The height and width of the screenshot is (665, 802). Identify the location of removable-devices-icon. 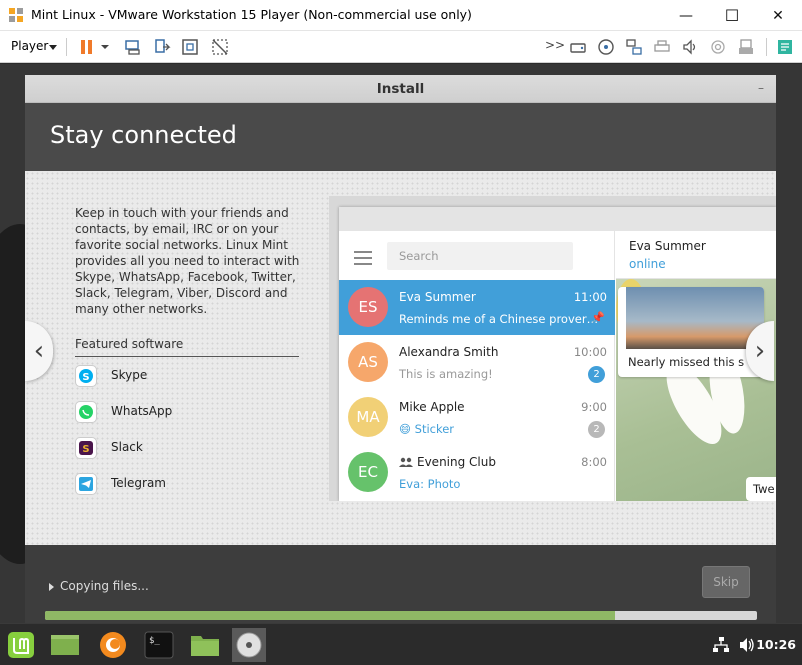
(162, 47).